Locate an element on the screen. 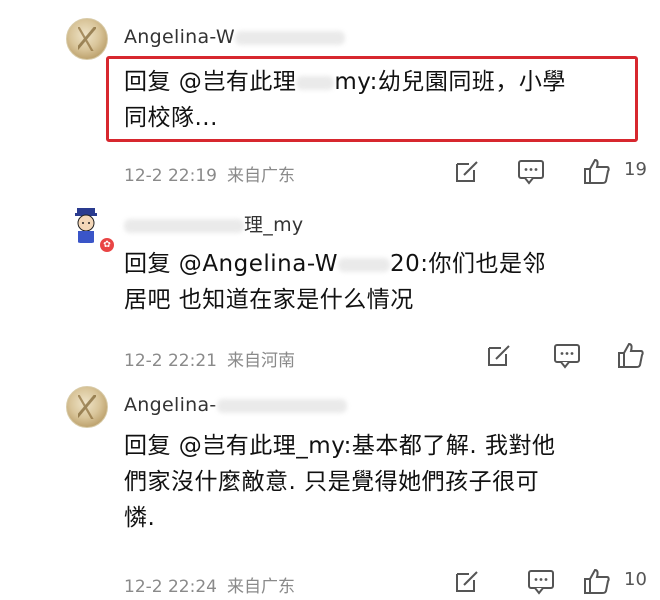 The width and height of the screenshot is (660, 600). comment-time: 12-2 22:19 is located at coordinates (170, 176).